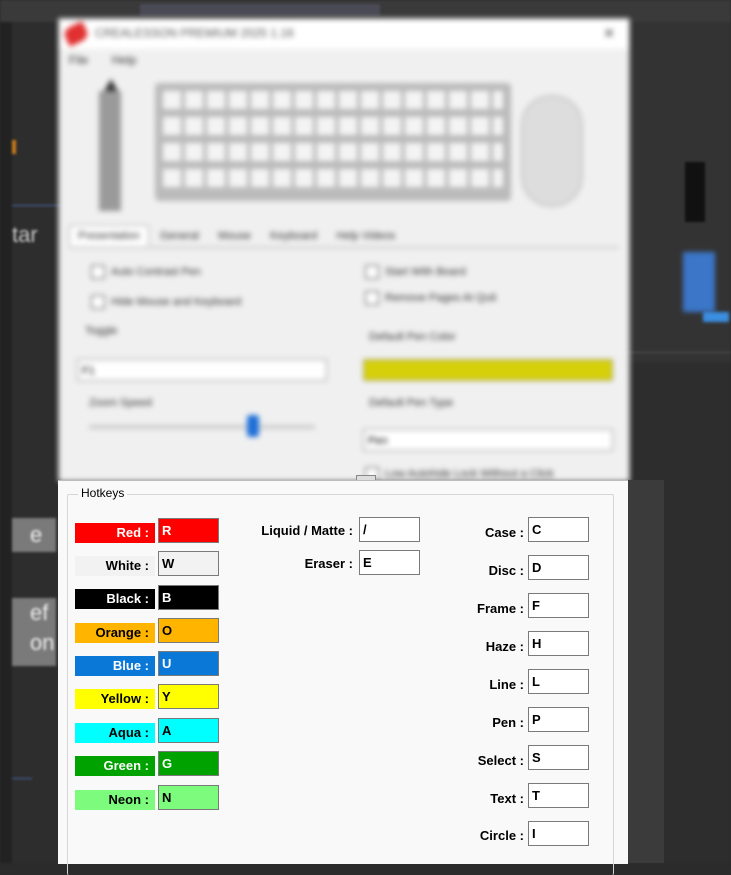 The height and width of the screenshot is (875, 731). I want to click on circle-label: Circle :, so click(501, 835).